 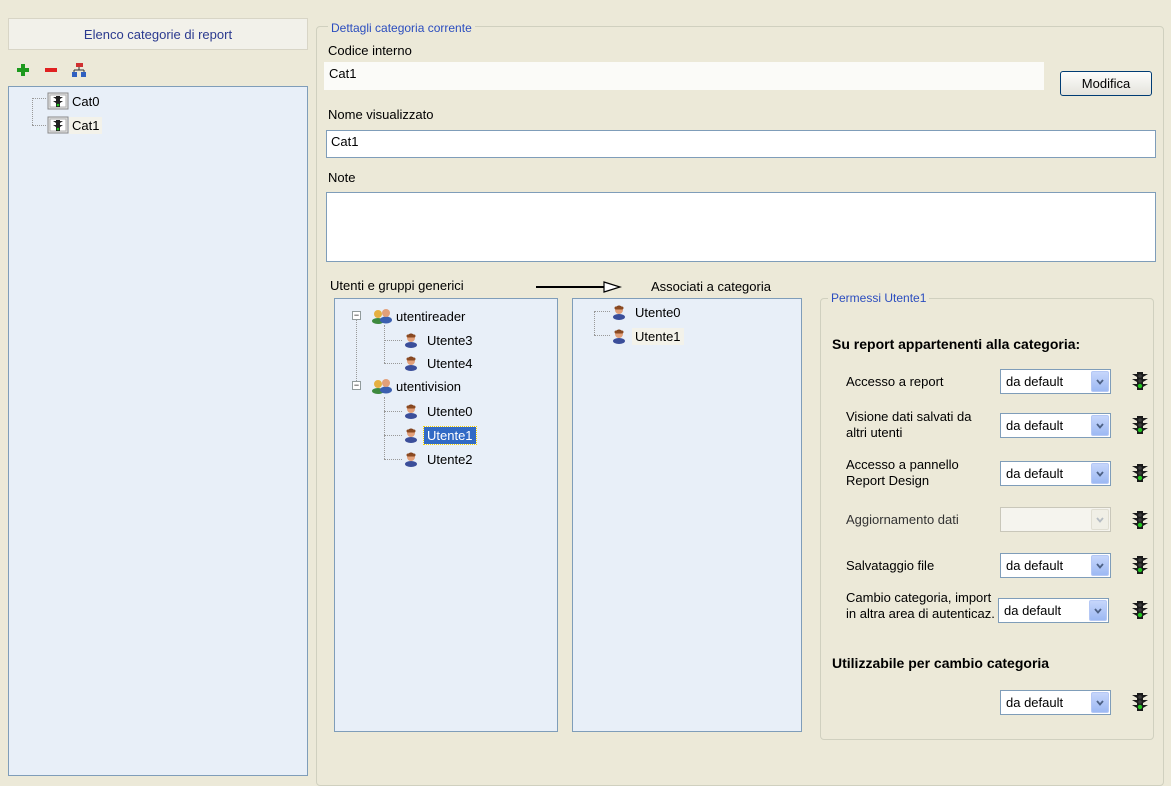 I want to click on associated-users-tree: Utente0 Utente1, so click(x=687, y=515).